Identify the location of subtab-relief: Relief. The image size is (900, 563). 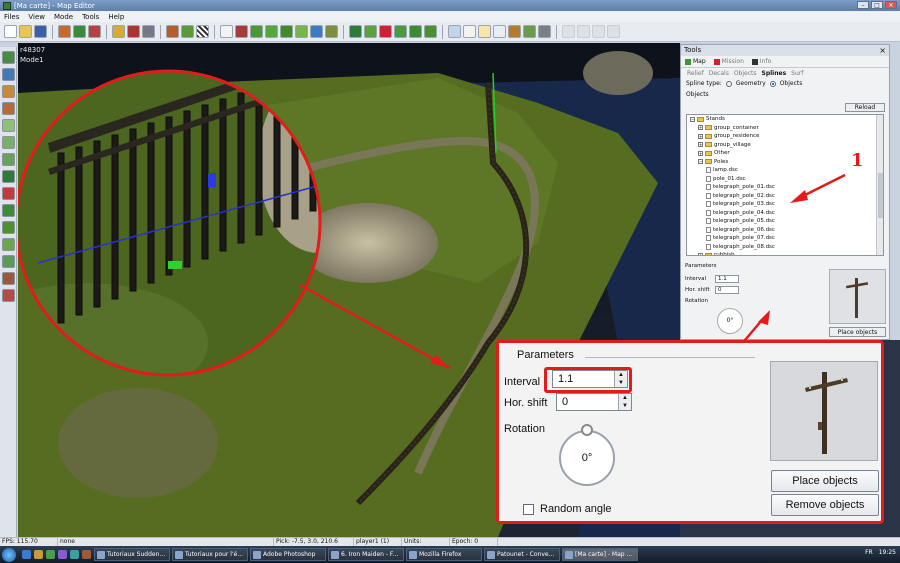
(695, 73).